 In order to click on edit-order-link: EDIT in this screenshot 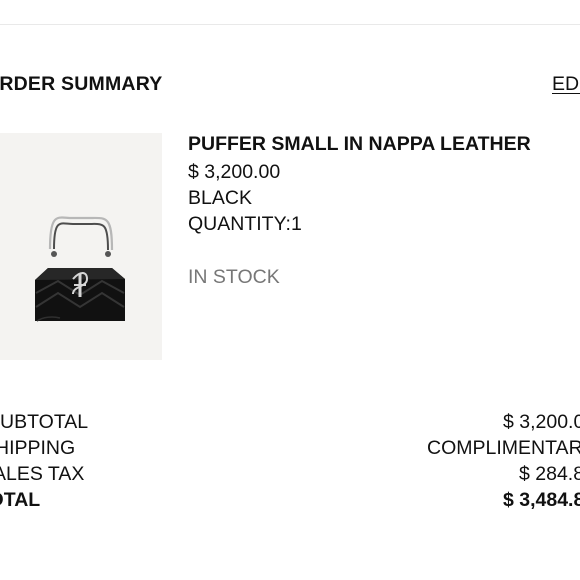, I will do `click(566, 84)`.